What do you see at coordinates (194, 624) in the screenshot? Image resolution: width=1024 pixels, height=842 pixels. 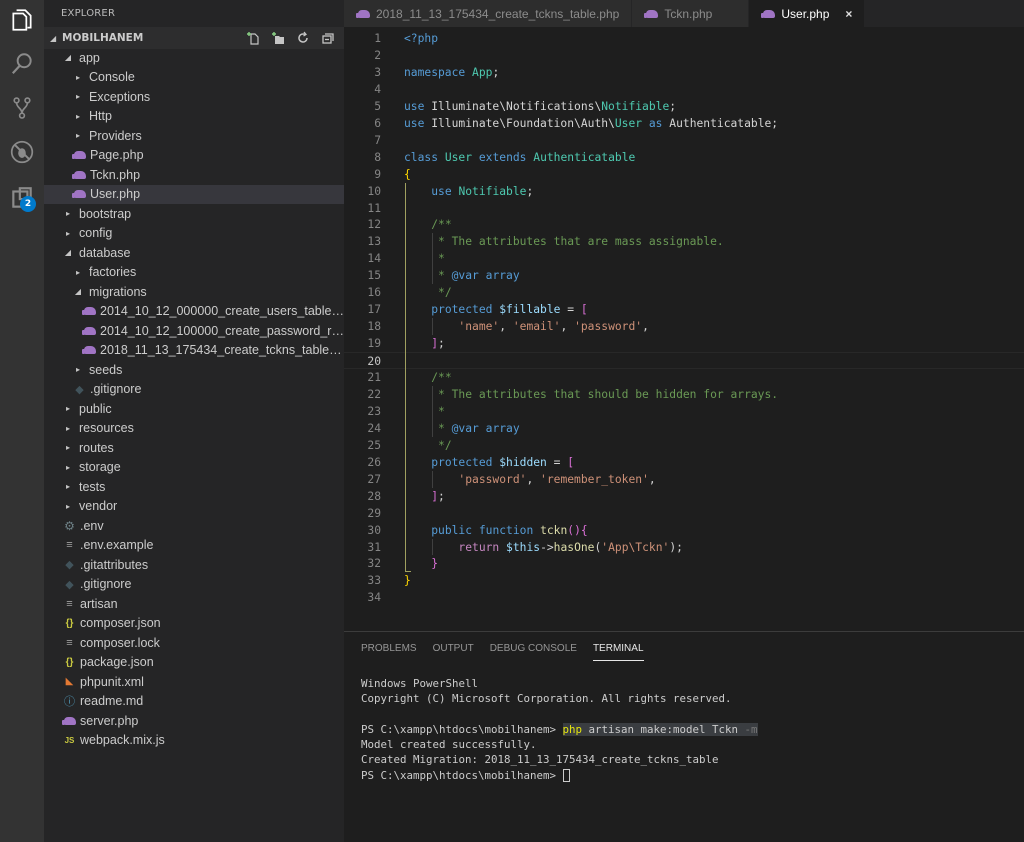 I see `tree-file: {} composer.json` at bounding box center [194, 624].